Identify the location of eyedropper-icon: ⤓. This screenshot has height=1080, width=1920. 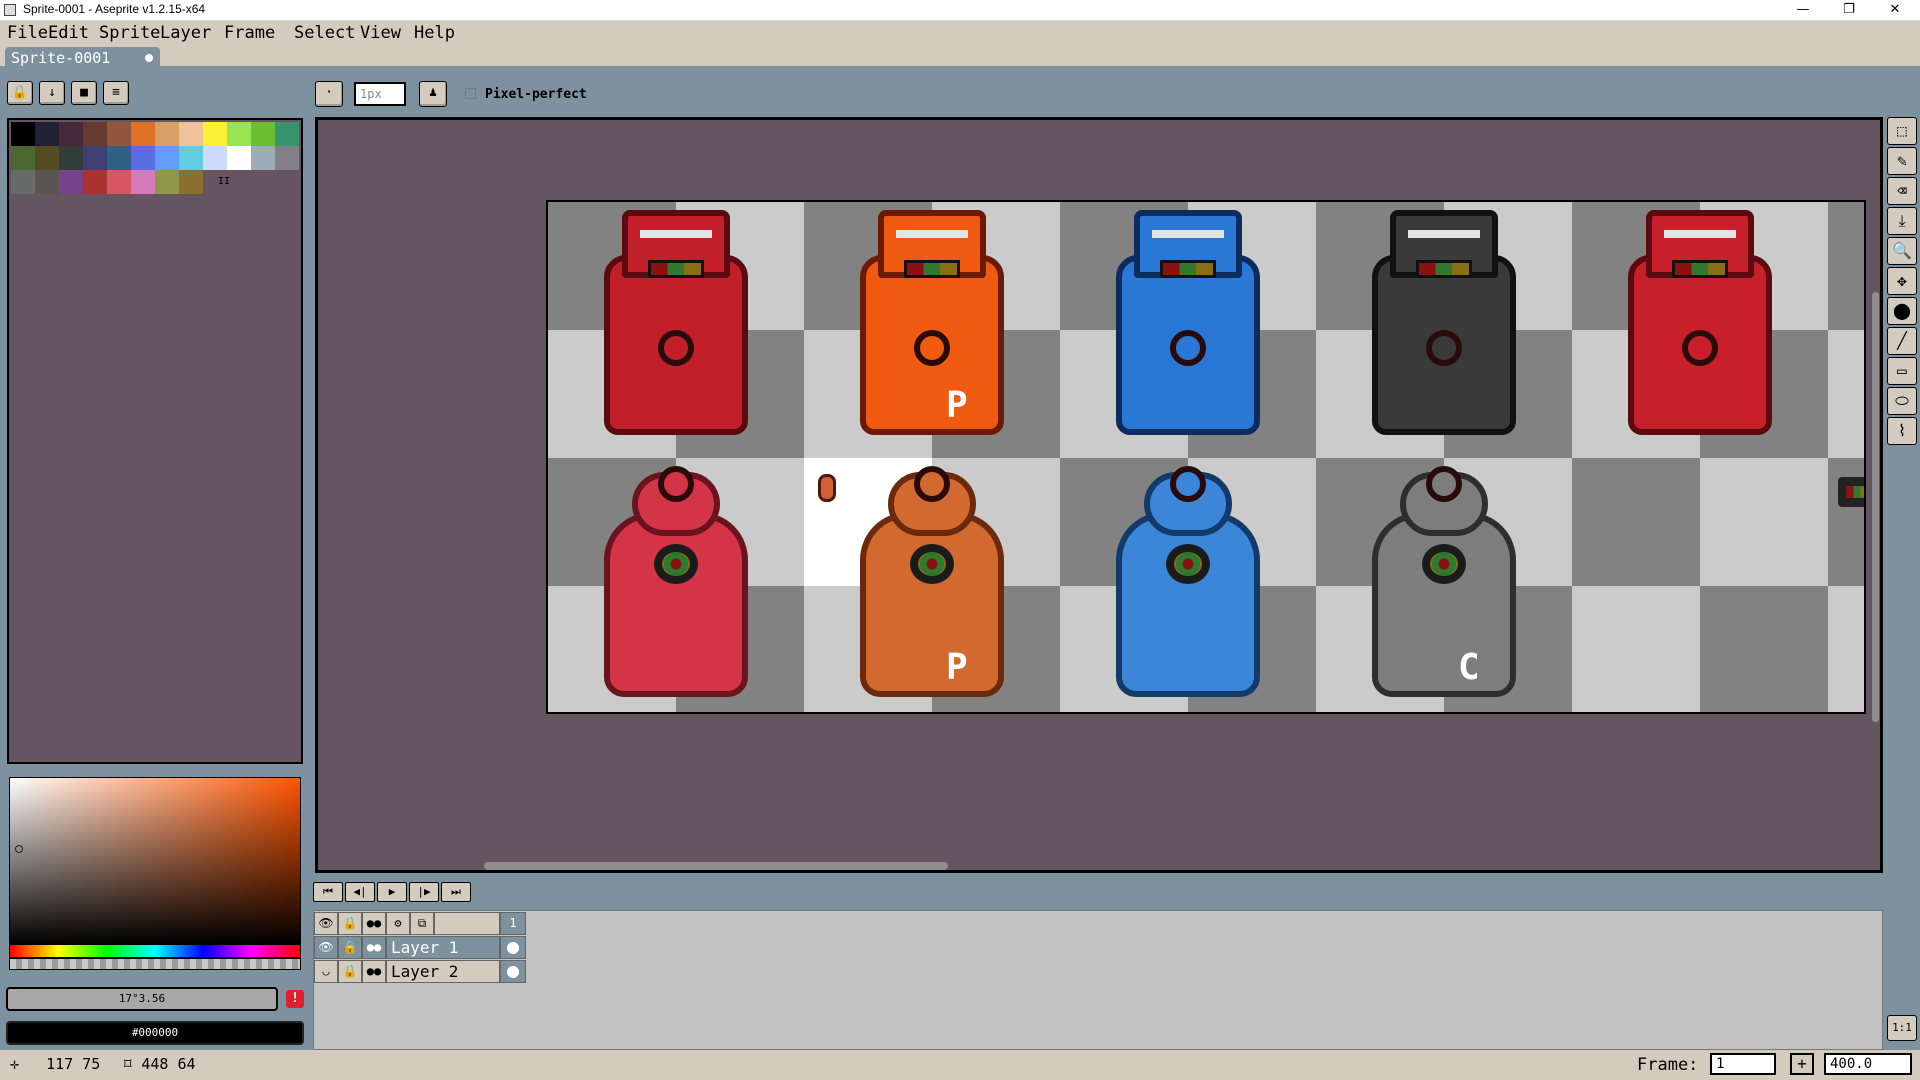
(1902, 221).